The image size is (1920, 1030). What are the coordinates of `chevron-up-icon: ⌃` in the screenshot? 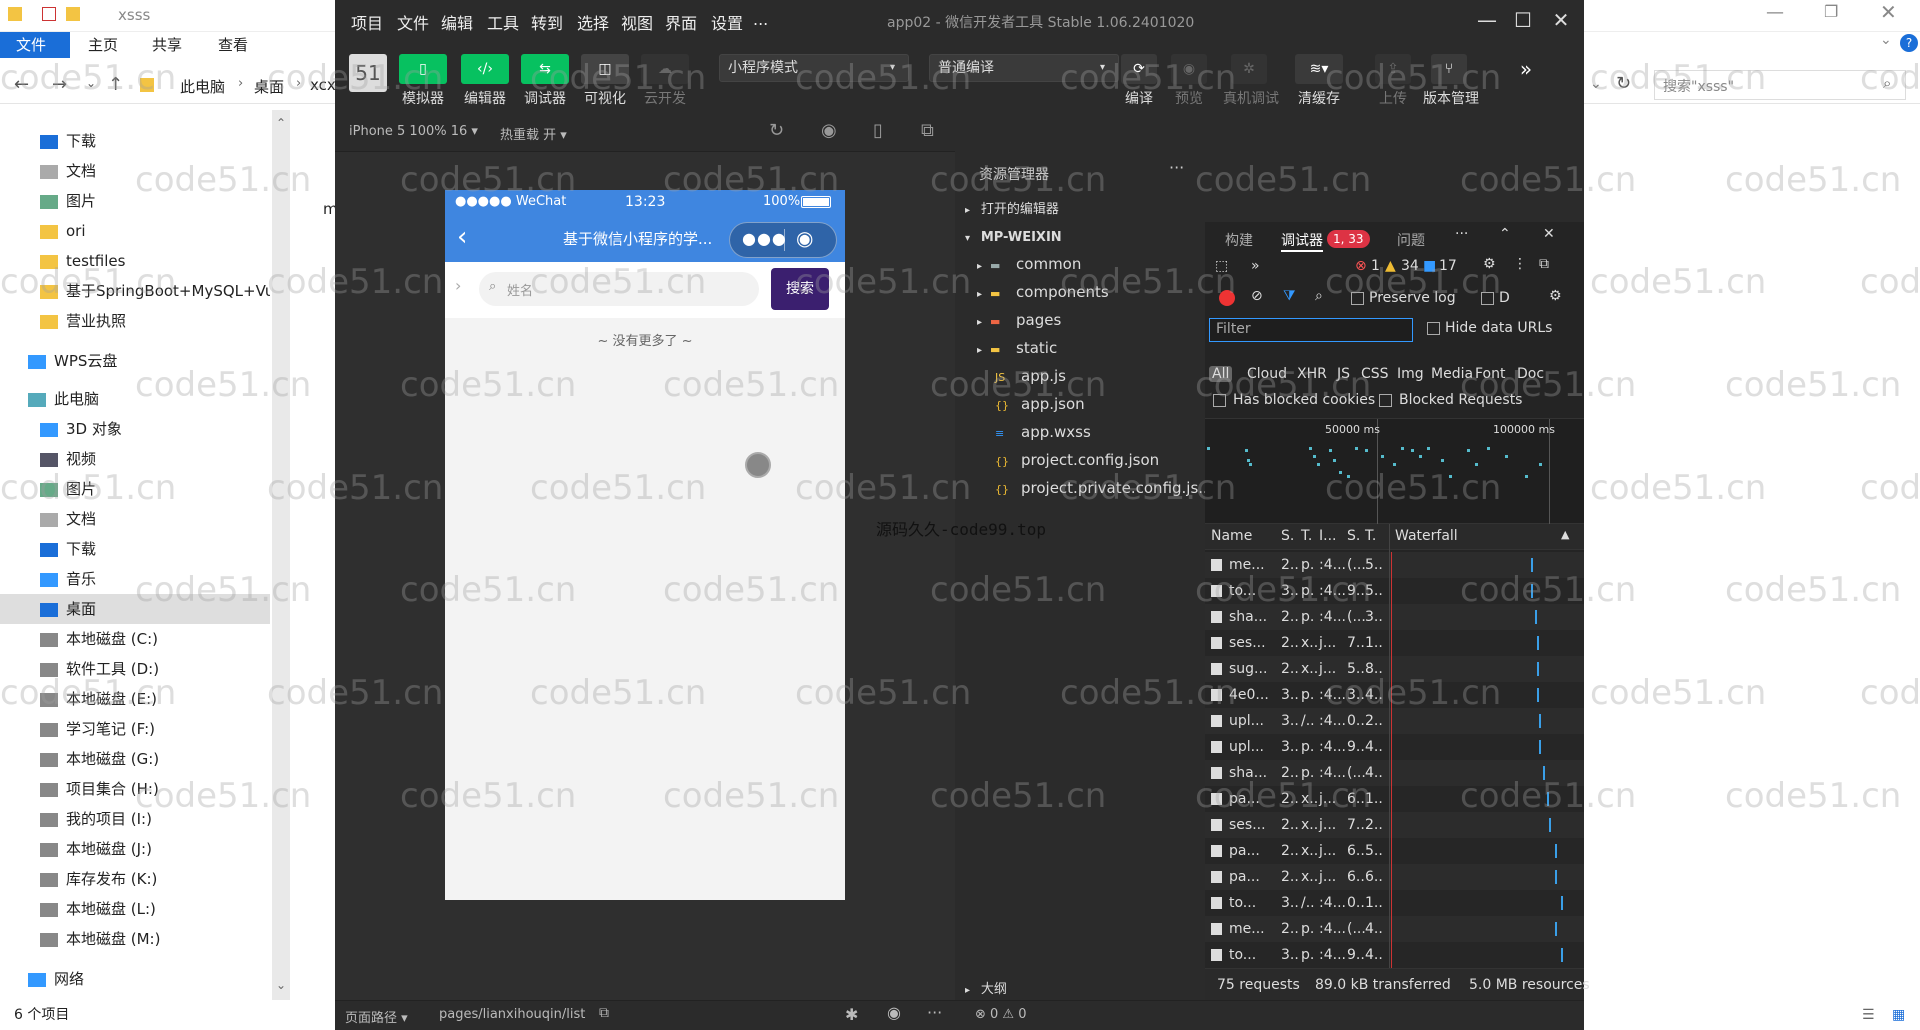 It's located at (1505, 234).